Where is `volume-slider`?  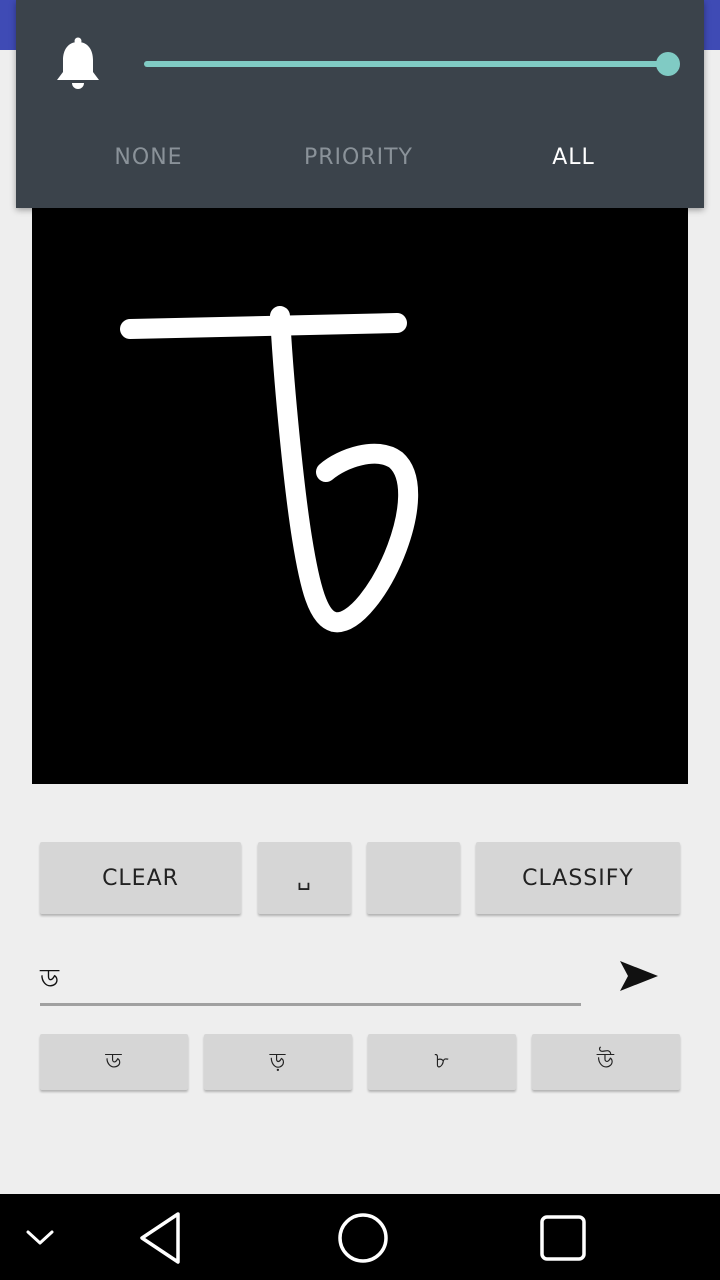 volume-slider is located at coordinates (412, 64).